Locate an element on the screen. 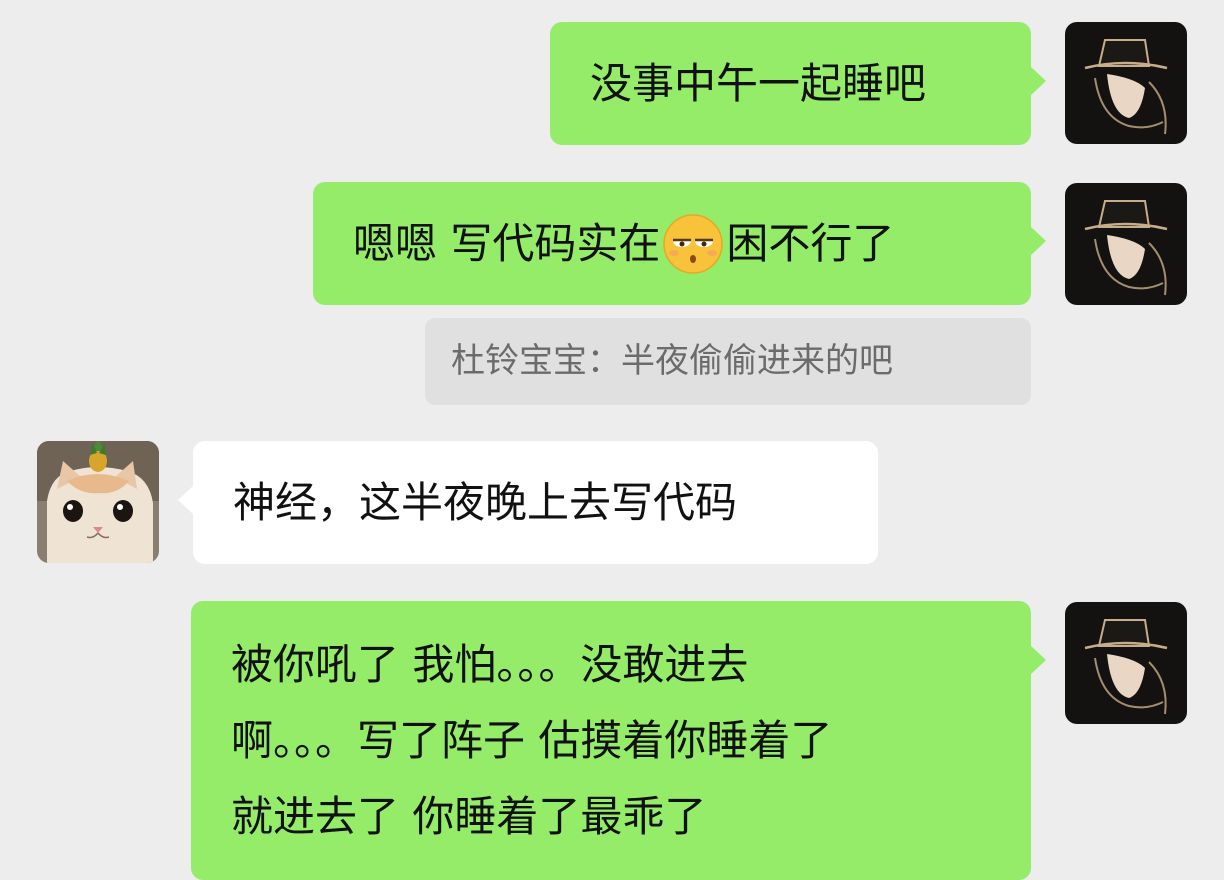  message-bubble-self: 没事中午一起睡吧 is located at coordinates (798, 83).